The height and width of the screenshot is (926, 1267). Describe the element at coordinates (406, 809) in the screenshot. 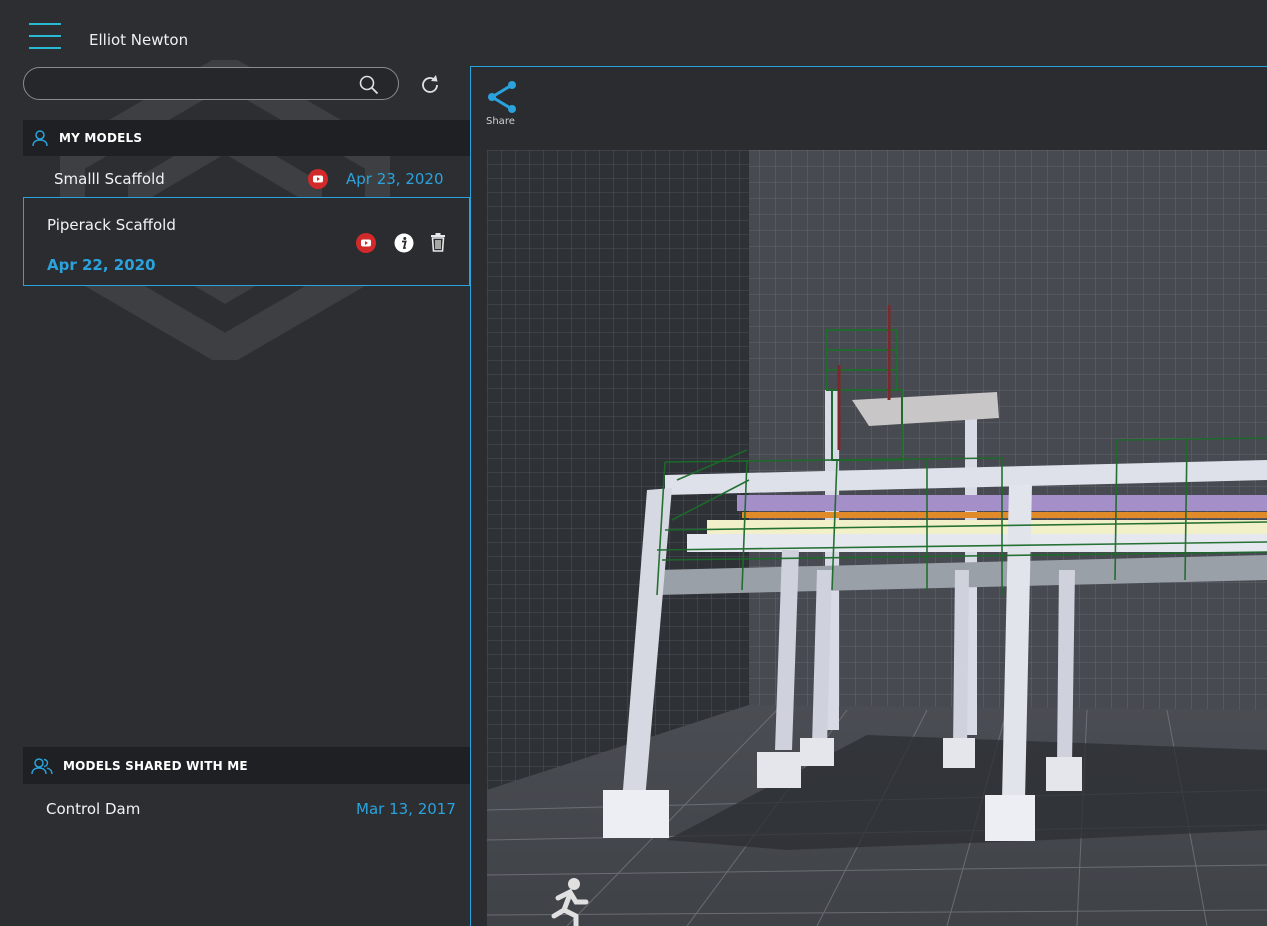

I see `model-date: Mar 13, 2017` at that location.